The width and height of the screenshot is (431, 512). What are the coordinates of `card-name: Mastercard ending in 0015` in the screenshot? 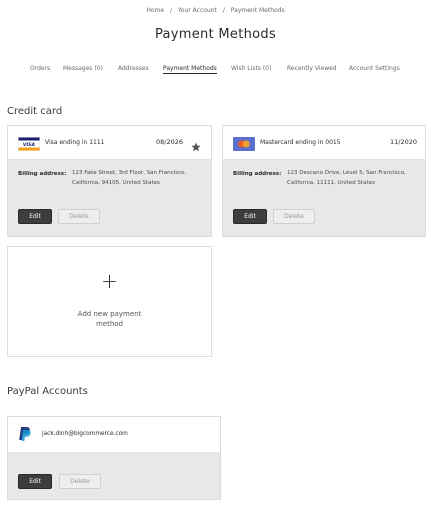 It's located at (300, 142).